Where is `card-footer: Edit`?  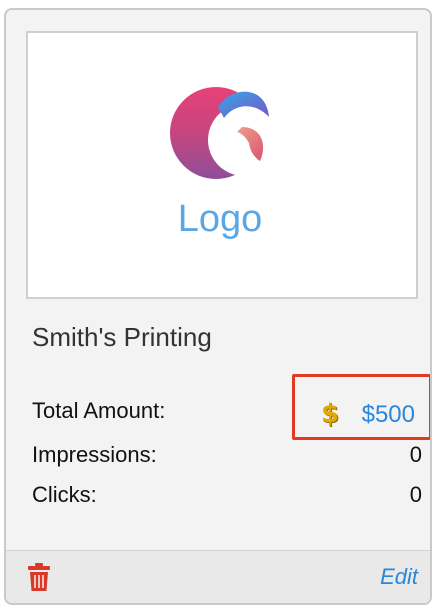 card-footer: Edit is located at coordinates (218, 576).